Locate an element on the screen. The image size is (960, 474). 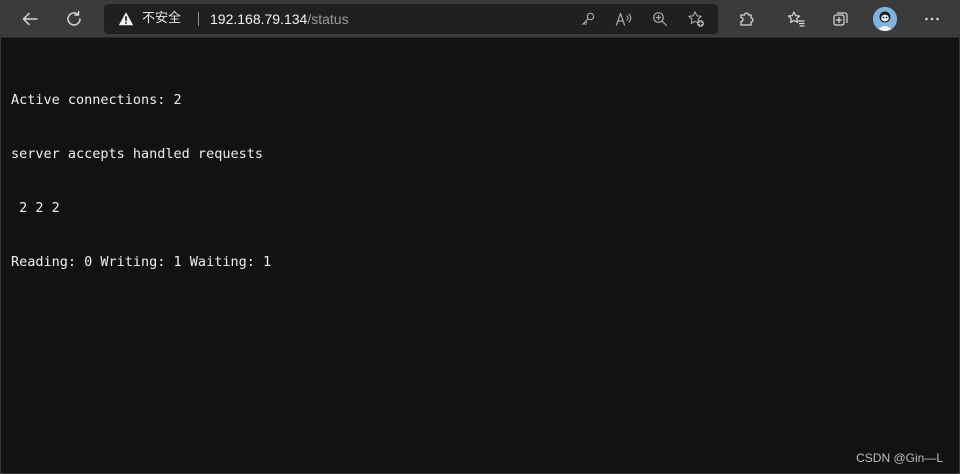
zoom-button is located at coordinates (660, 19).